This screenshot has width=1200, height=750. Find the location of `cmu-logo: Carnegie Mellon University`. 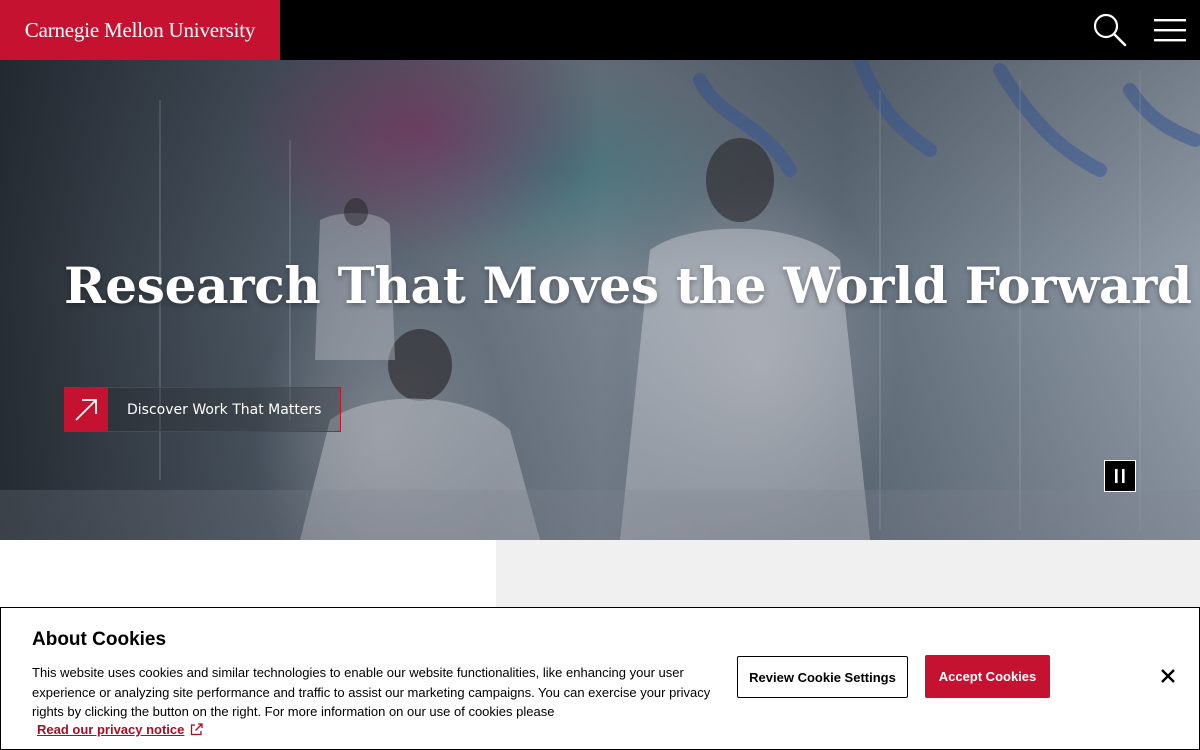

cmu-logo: Carnegie Mellon University is located at coordinates (140, 30).